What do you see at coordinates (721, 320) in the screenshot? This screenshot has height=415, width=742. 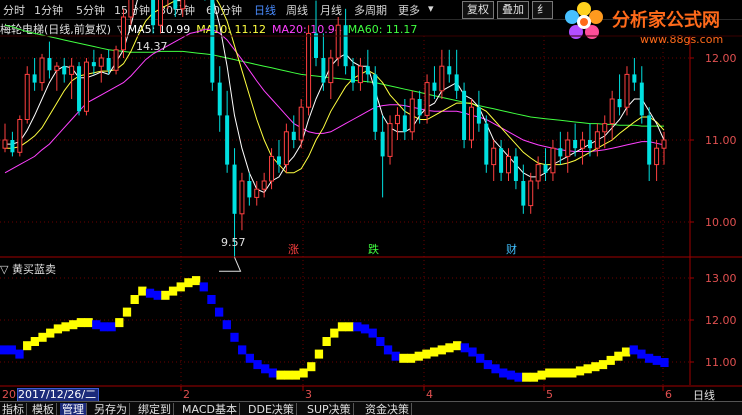 I see `indicator-tick-label: 12.00` at bounding box center [721, 320].